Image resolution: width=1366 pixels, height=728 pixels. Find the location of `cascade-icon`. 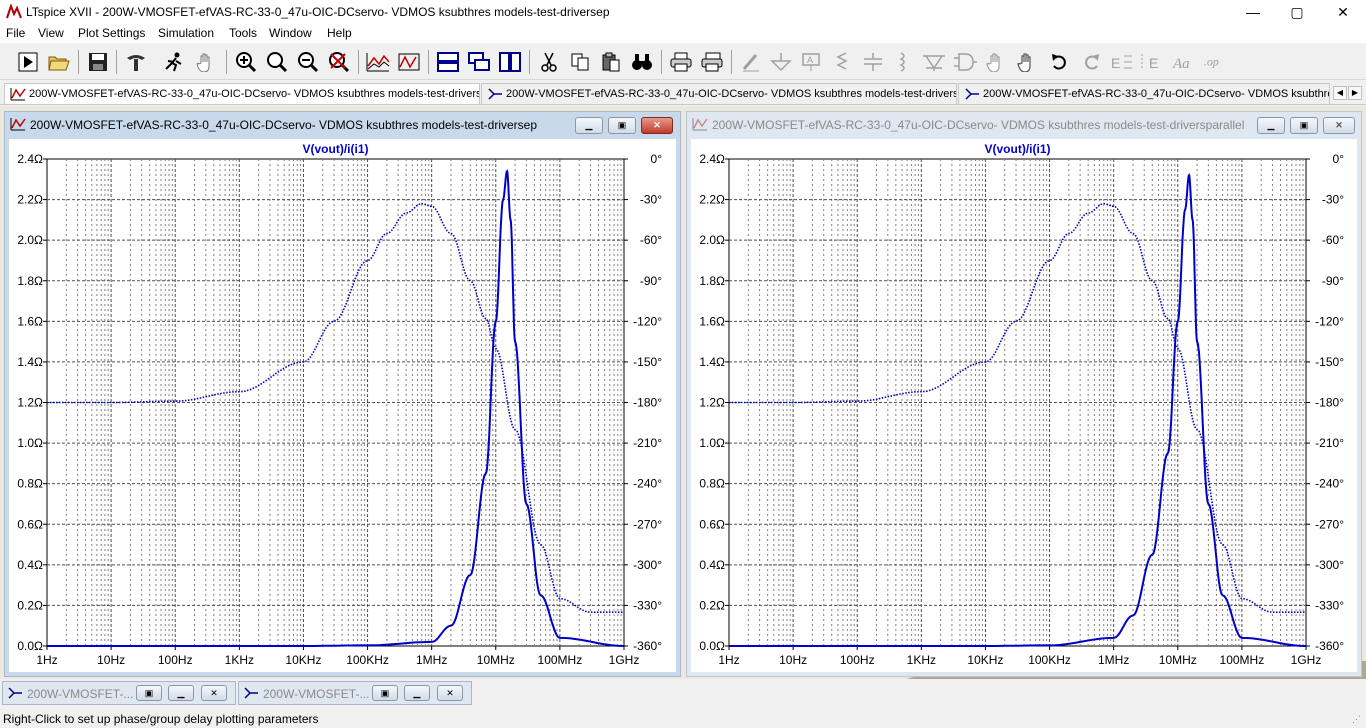

cascade-icon is located at coordinates (479, 61).